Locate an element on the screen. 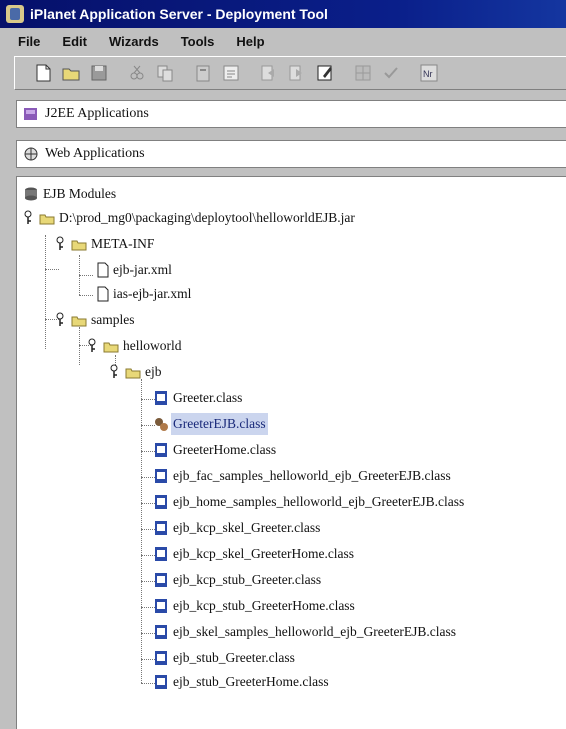 This screenshot has height=729, width=566. forward-icon is located at coordinates (297, 73).